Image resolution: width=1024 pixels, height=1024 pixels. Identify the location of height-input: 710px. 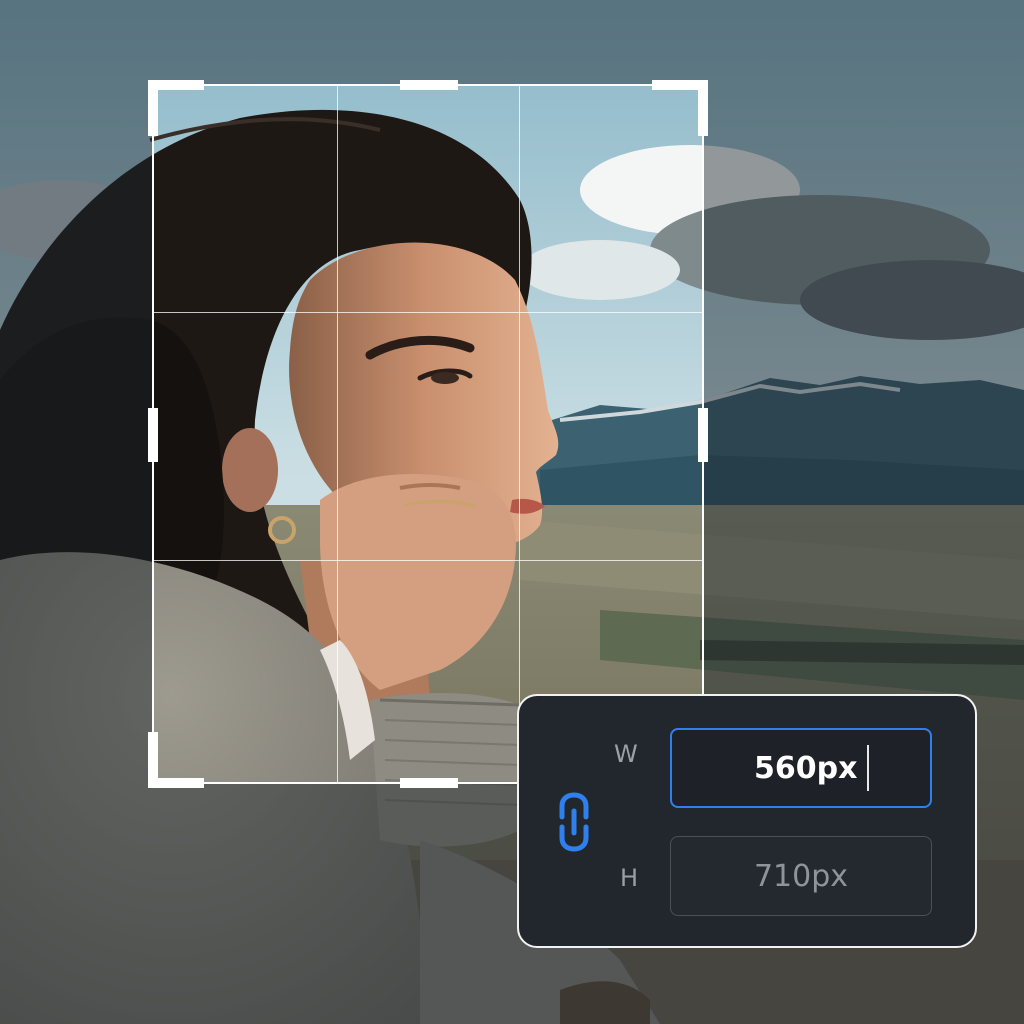
(801, 876).